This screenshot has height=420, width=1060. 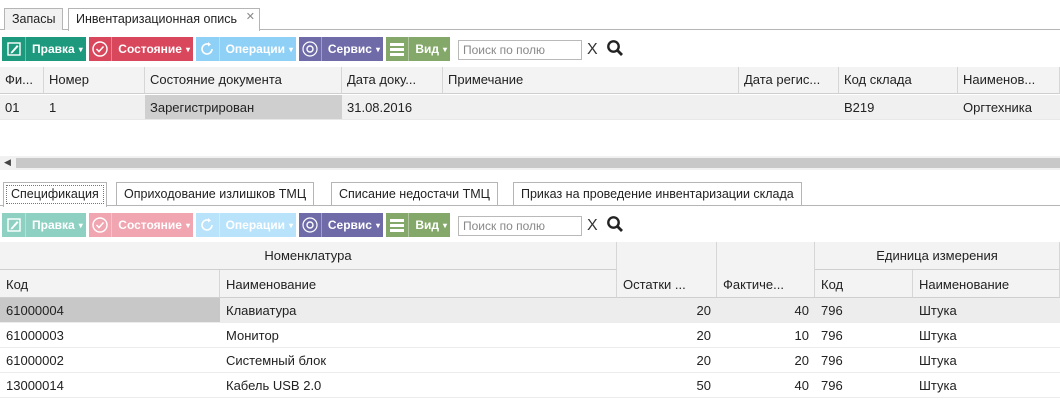 I want to click on cell-name: Клавиатура, so click(x=418, y=310).